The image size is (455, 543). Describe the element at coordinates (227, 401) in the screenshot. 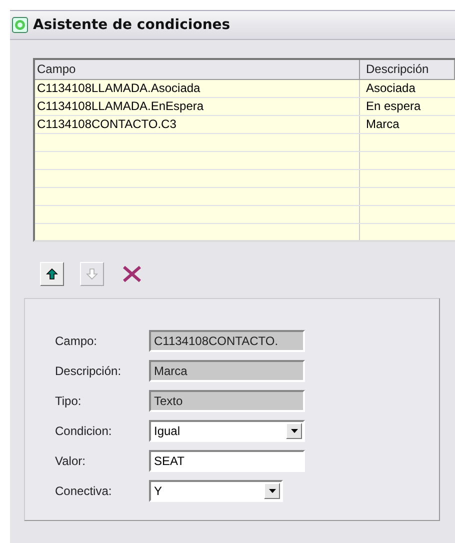

I see `readonly-field: Texto` at that location.